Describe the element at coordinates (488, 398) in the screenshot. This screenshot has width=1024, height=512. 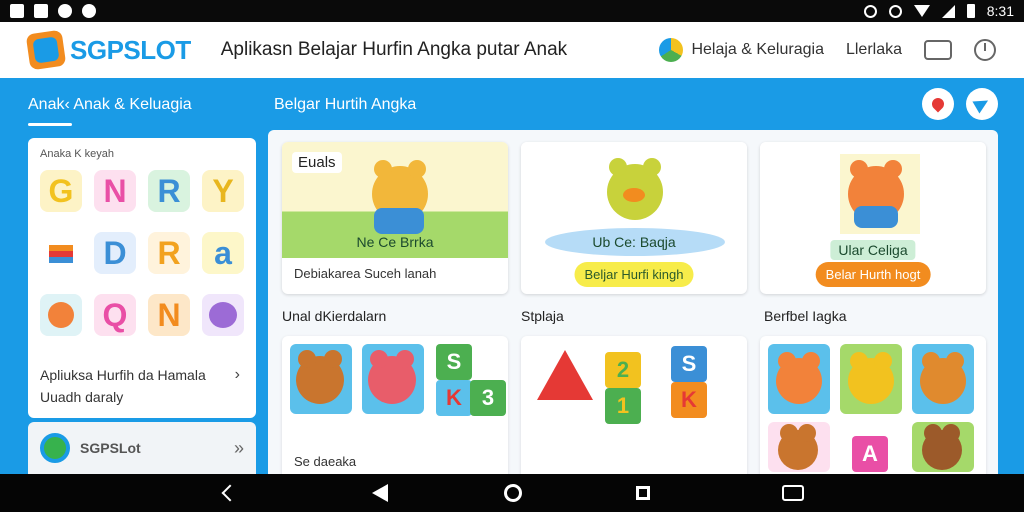
I see `block-icon: 3` at that location.